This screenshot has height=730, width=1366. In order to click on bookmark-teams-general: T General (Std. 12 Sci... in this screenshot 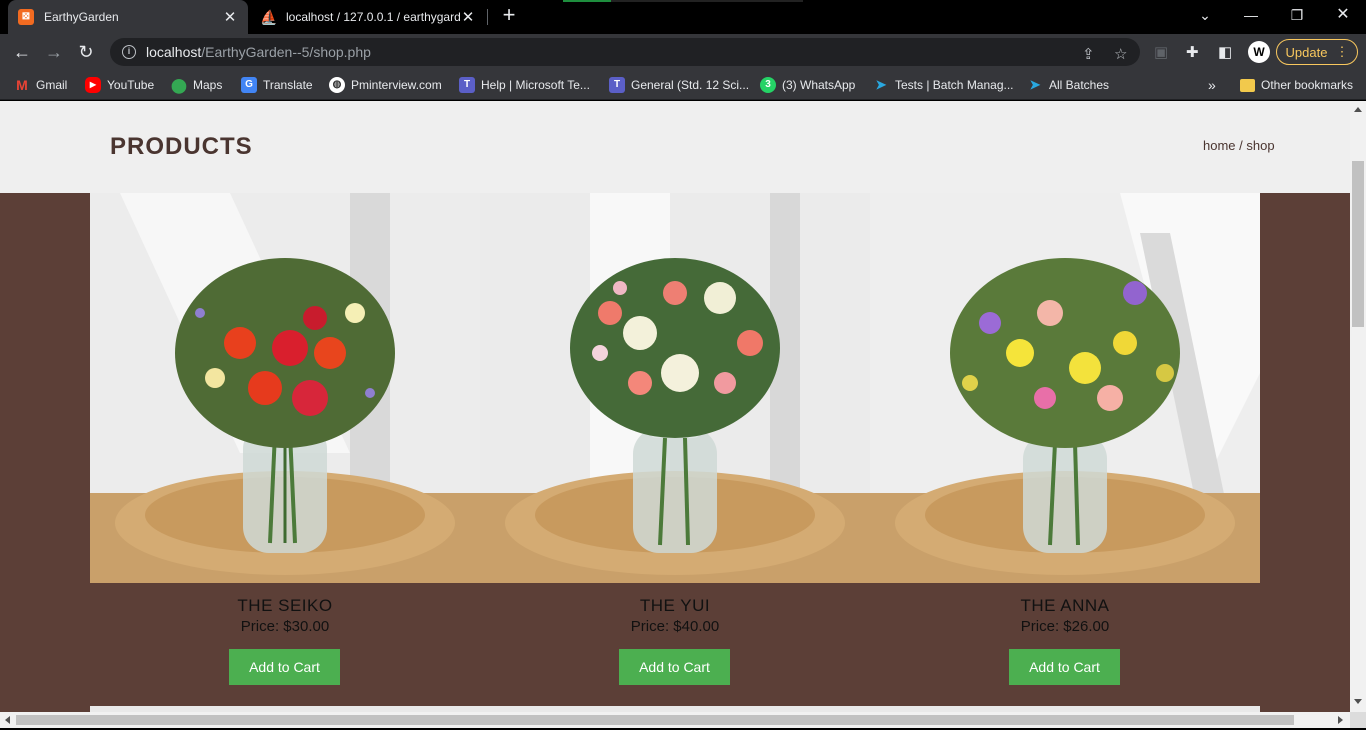, I will do `click(679, 85)`.